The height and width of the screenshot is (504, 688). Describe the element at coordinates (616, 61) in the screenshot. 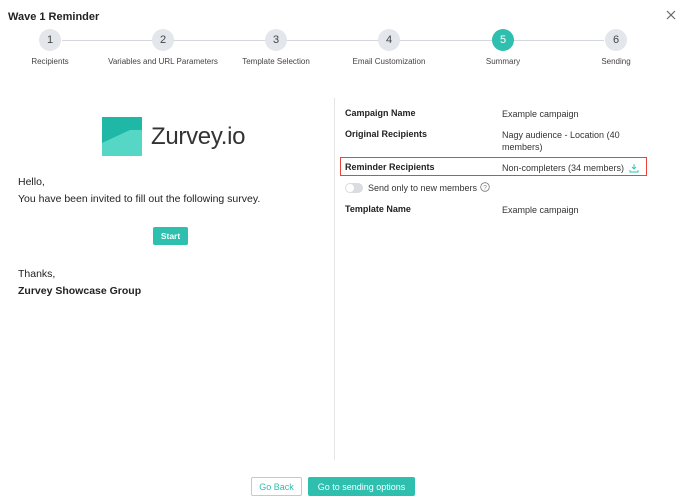

I see `step-label: Sending` at that location.